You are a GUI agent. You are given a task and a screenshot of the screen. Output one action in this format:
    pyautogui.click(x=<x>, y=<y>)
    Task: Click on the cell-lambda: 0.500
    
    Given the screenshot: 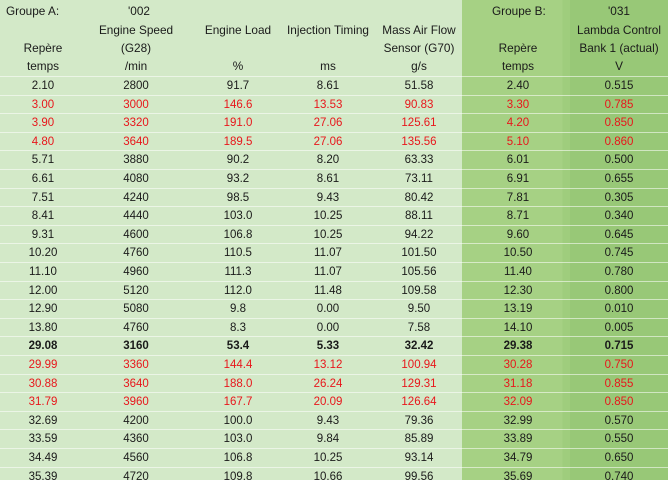 What is the action you would take?
    pyautogui.click(x=619, y=160)
    